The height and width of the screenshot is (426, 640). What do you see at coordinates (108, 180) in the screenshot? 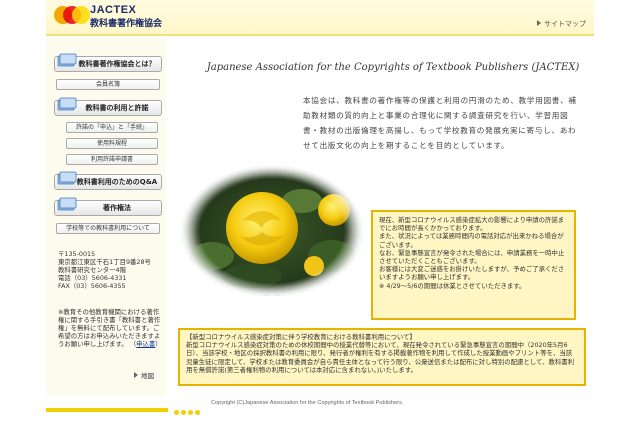
I see `nav-qa: 教科書利用のためのQ&A` at bounding box center [108, 180].